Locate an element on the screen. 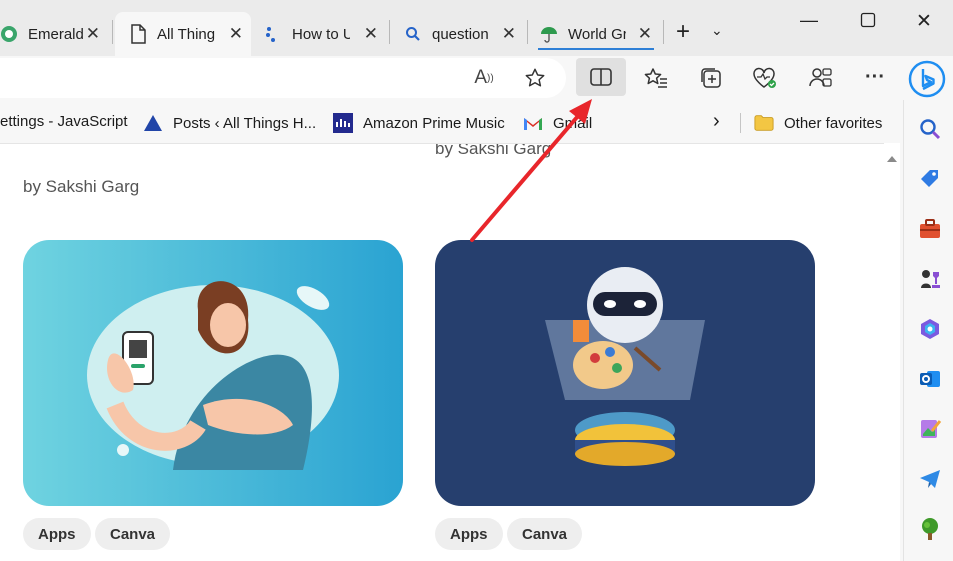  favorites-icon is located at coordinates (656, 78).